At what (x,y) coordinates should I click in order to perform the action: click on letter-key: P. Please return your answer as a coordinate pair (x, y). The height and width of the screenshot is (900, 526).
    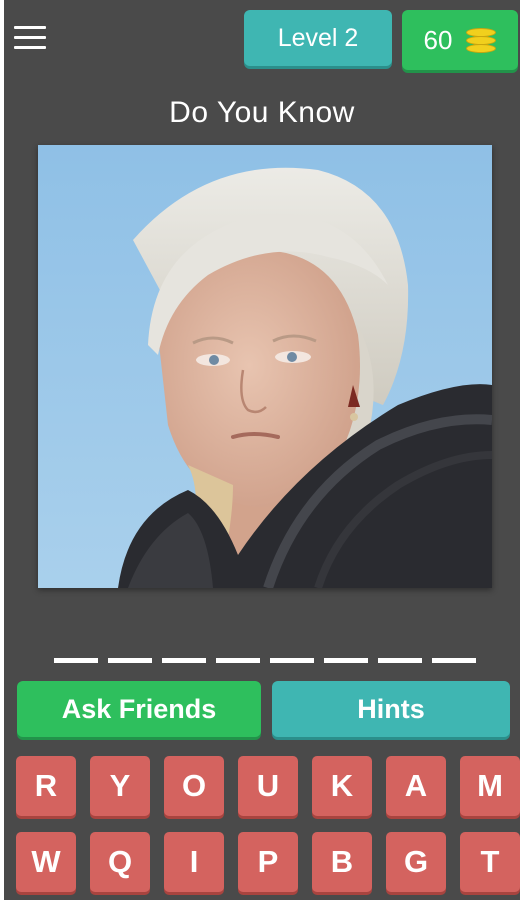
    Looking at the image, I should click on (268, 862).